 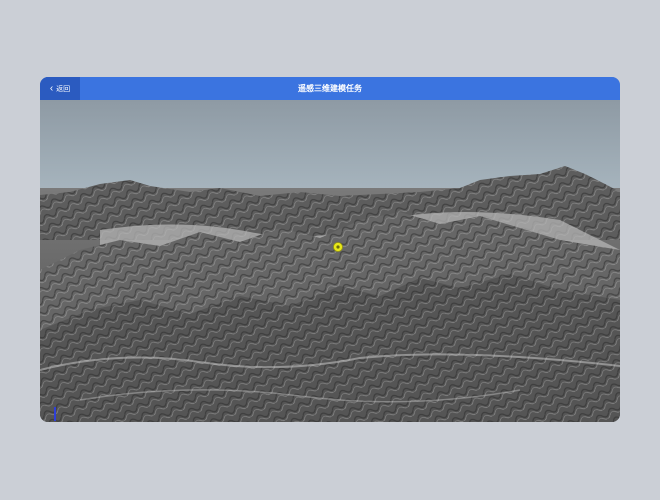 What do you see at coordinates (51, 88) in the screenshot?
I see `chevron-left-icon: ‹` at bounding box center [51, 88].